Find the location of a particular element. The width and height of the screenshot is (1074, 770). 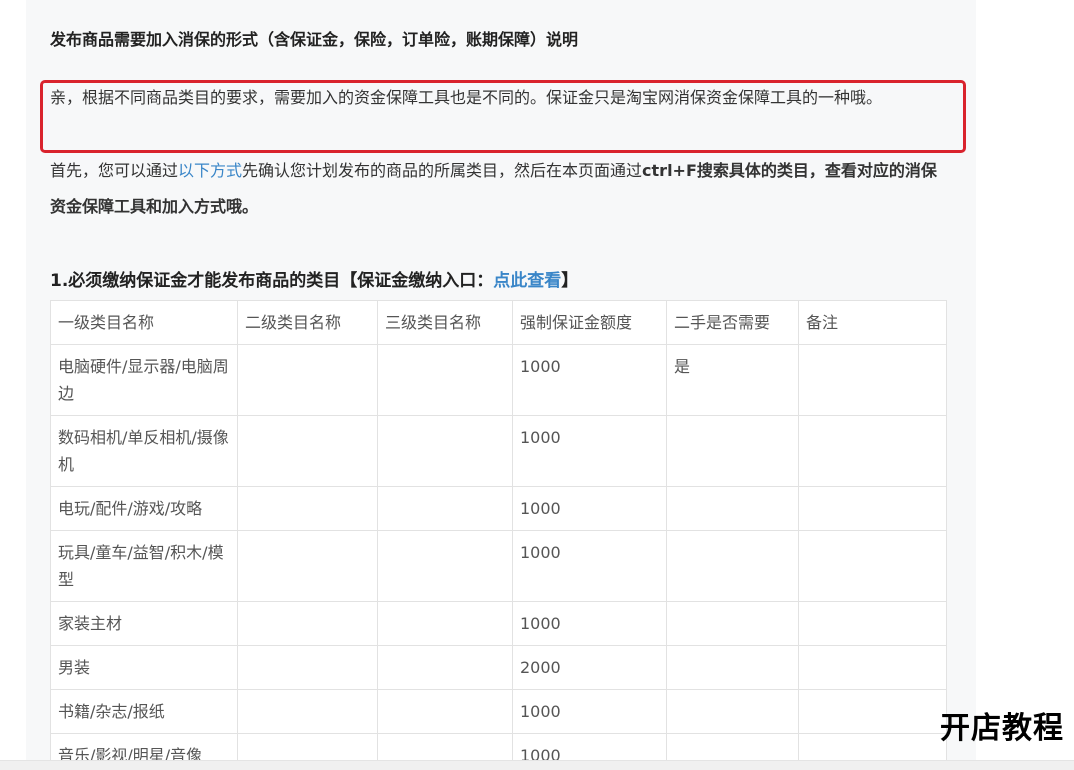

page-title: 发布商品需要加入消保的形式（含保证金，保险，订单险，账期保障）说明 is located at coordinates (314, 39).